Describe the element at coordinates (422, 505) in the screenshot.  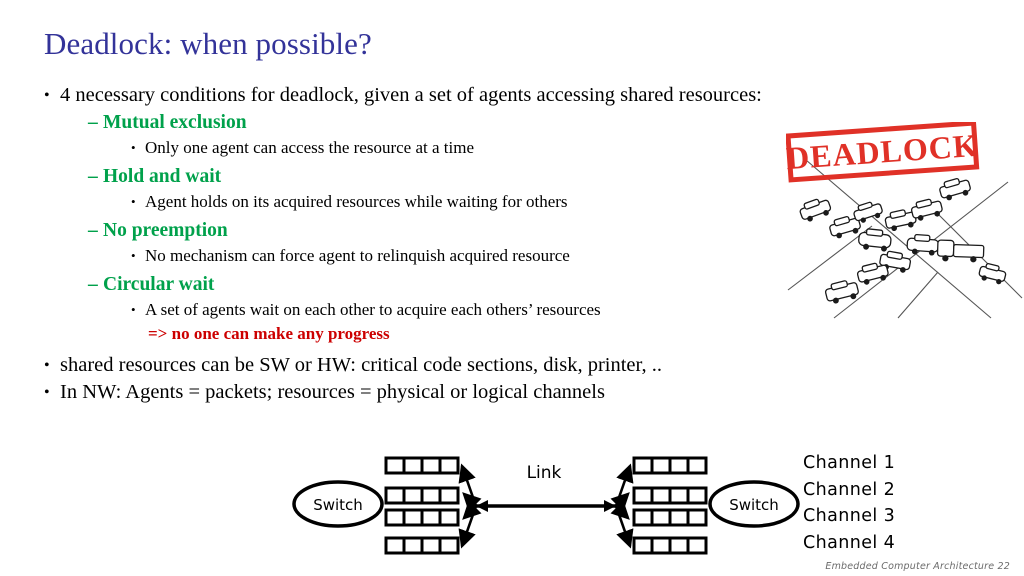
I see `left-buffers` at that location.